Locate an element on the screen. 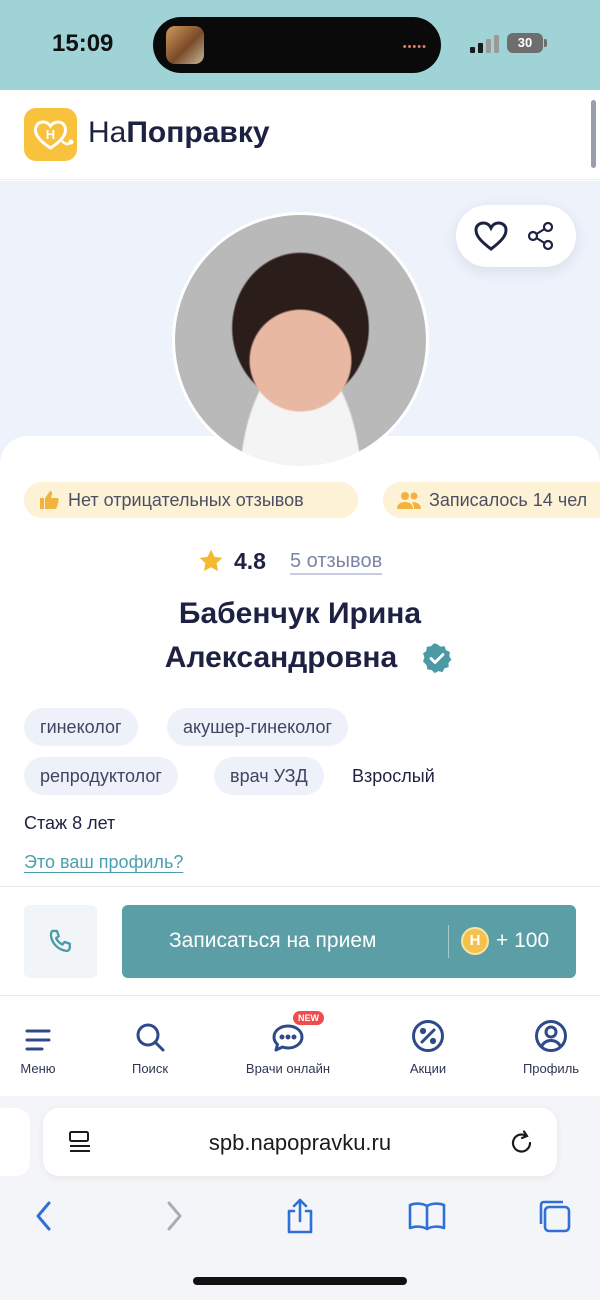  specialty-chip: репродуктолог is located at coordinates (101, 776).